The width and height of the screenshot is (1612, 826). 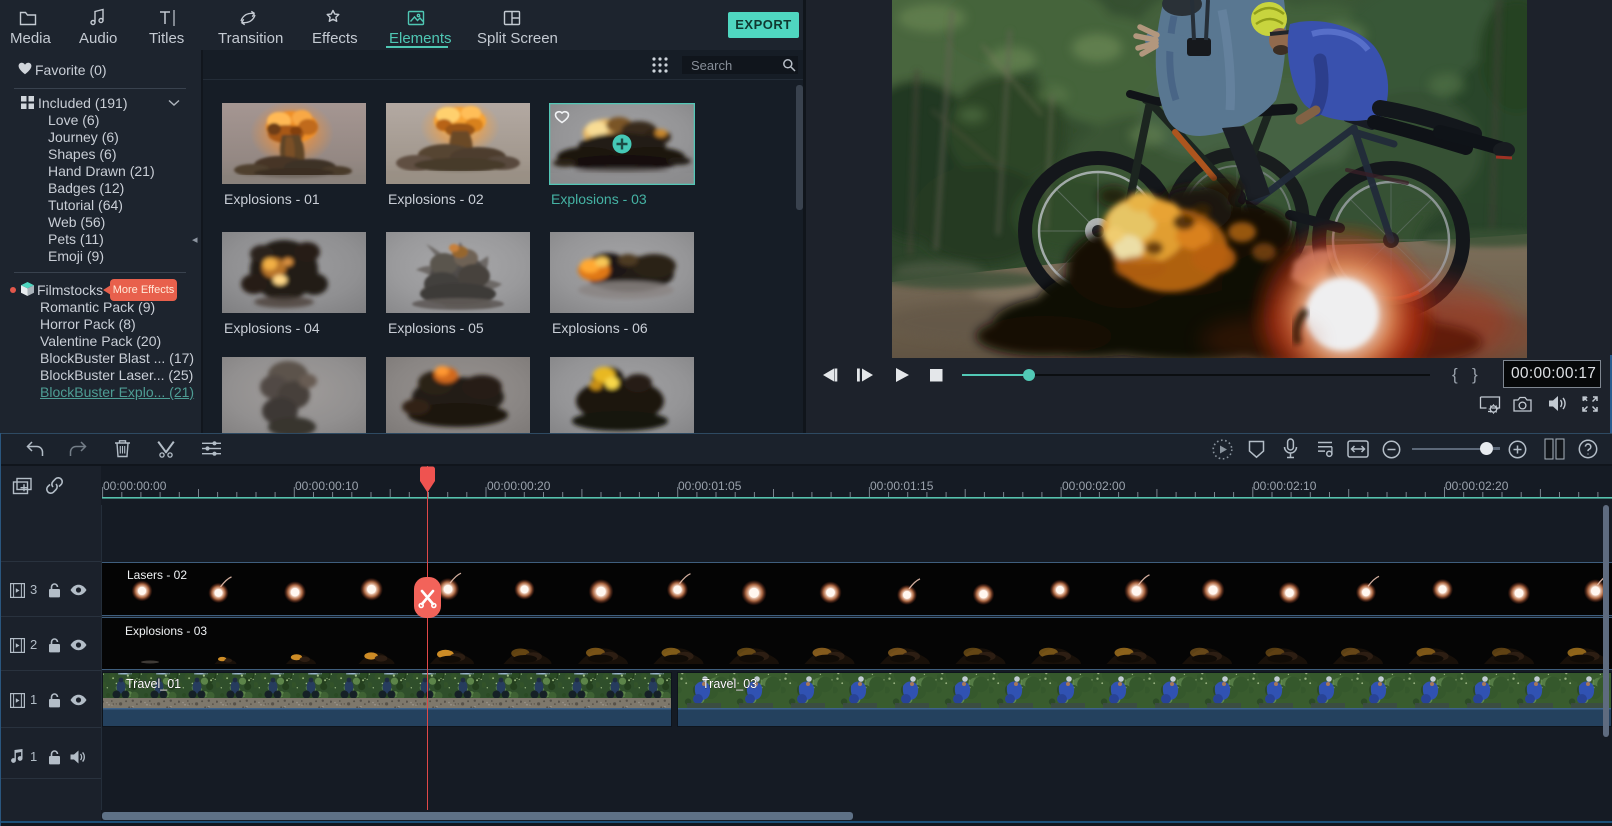 I want to click on svg-text: Travel_01, so click(x=153, y=684).